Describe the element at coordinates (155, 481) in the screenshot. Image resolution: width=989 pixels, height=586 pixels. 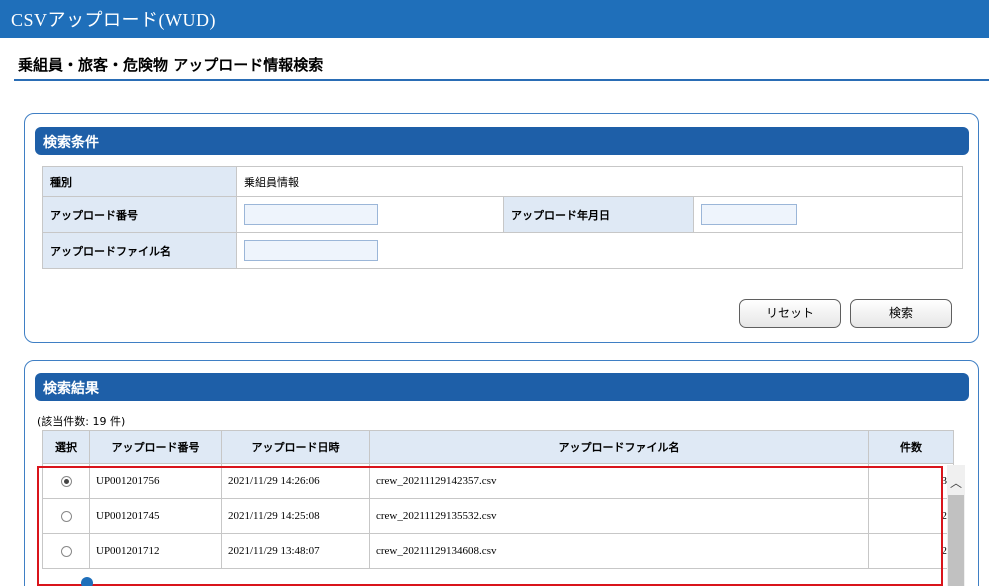
I see `upload-number-cell: UP001201756` at that location.